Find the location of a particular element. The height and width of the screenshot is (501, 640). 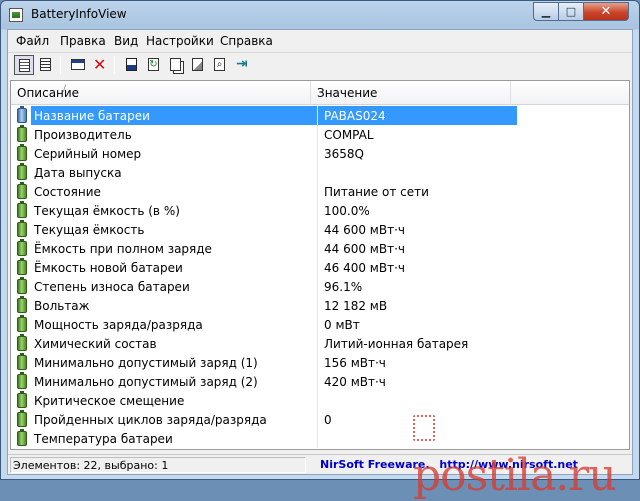

row-description: Название батареи is located at coordinates (174, 115).